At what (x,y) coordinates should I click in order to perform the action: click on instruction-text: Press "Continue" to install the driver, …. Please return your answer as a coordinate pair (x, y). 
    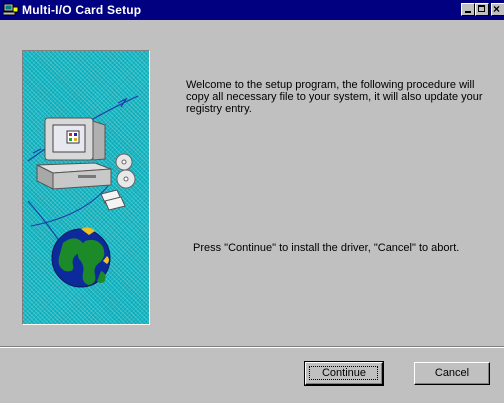
    Looking at the image, I should click on (326, 248).